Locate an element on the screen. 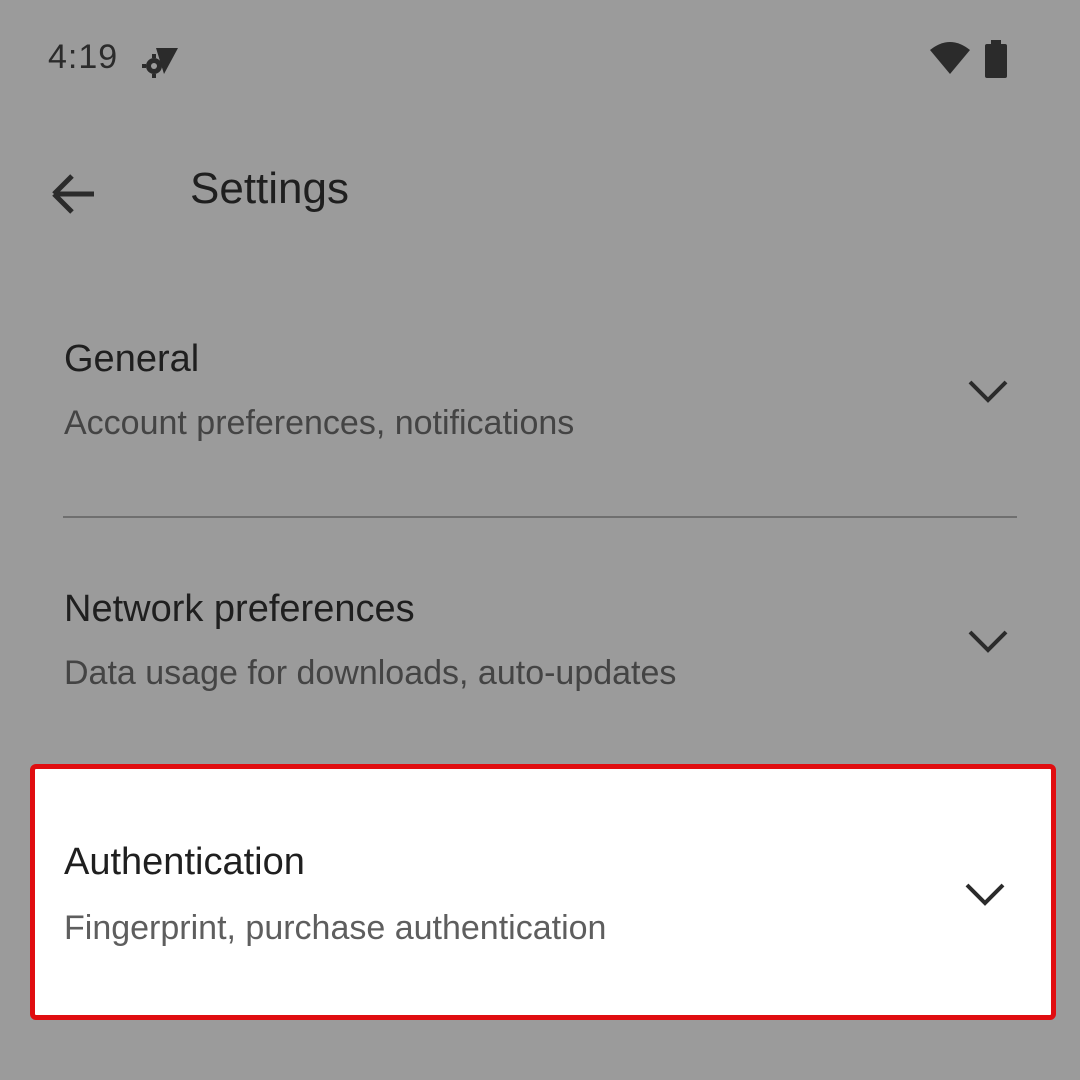 This screenshot has width=1080, height=1080. settings-item-title: General is located at coordinates (132, 359).